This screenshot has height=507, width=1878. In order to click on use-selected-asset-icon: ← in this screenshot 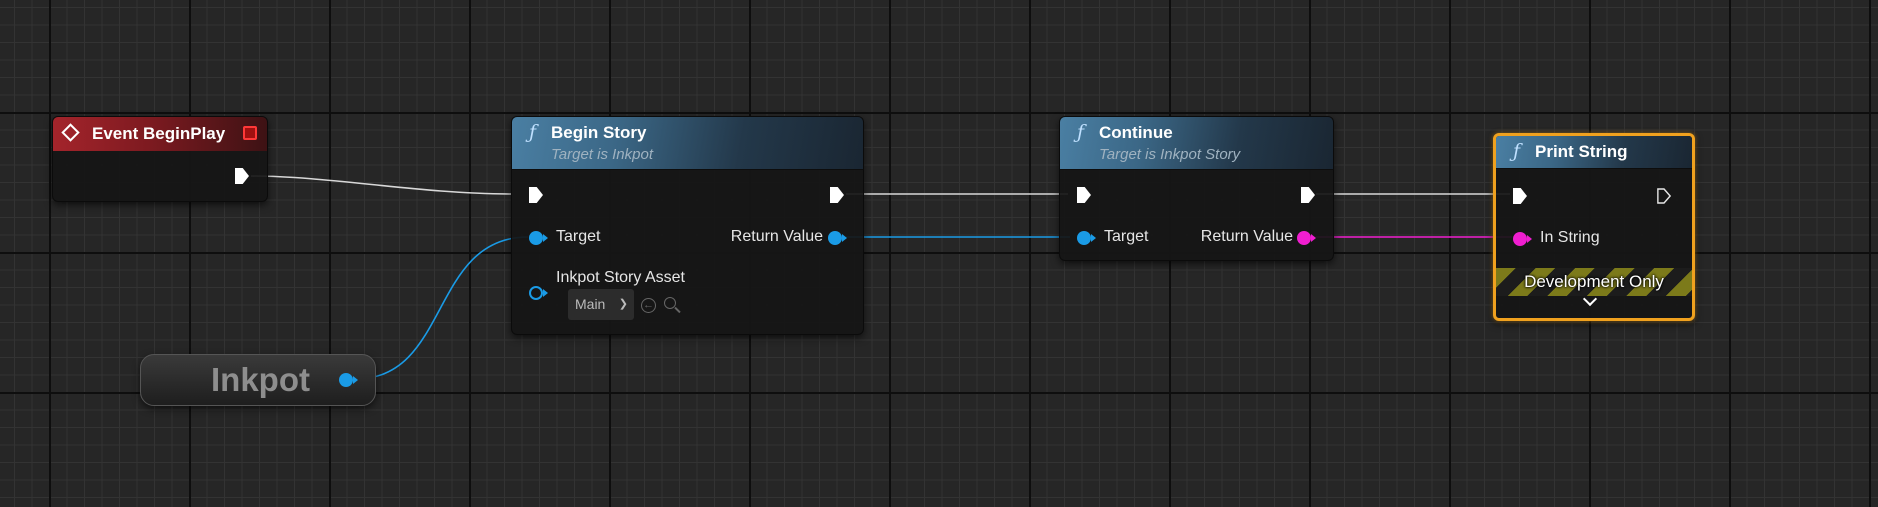, I will do `click(648, 305)`.